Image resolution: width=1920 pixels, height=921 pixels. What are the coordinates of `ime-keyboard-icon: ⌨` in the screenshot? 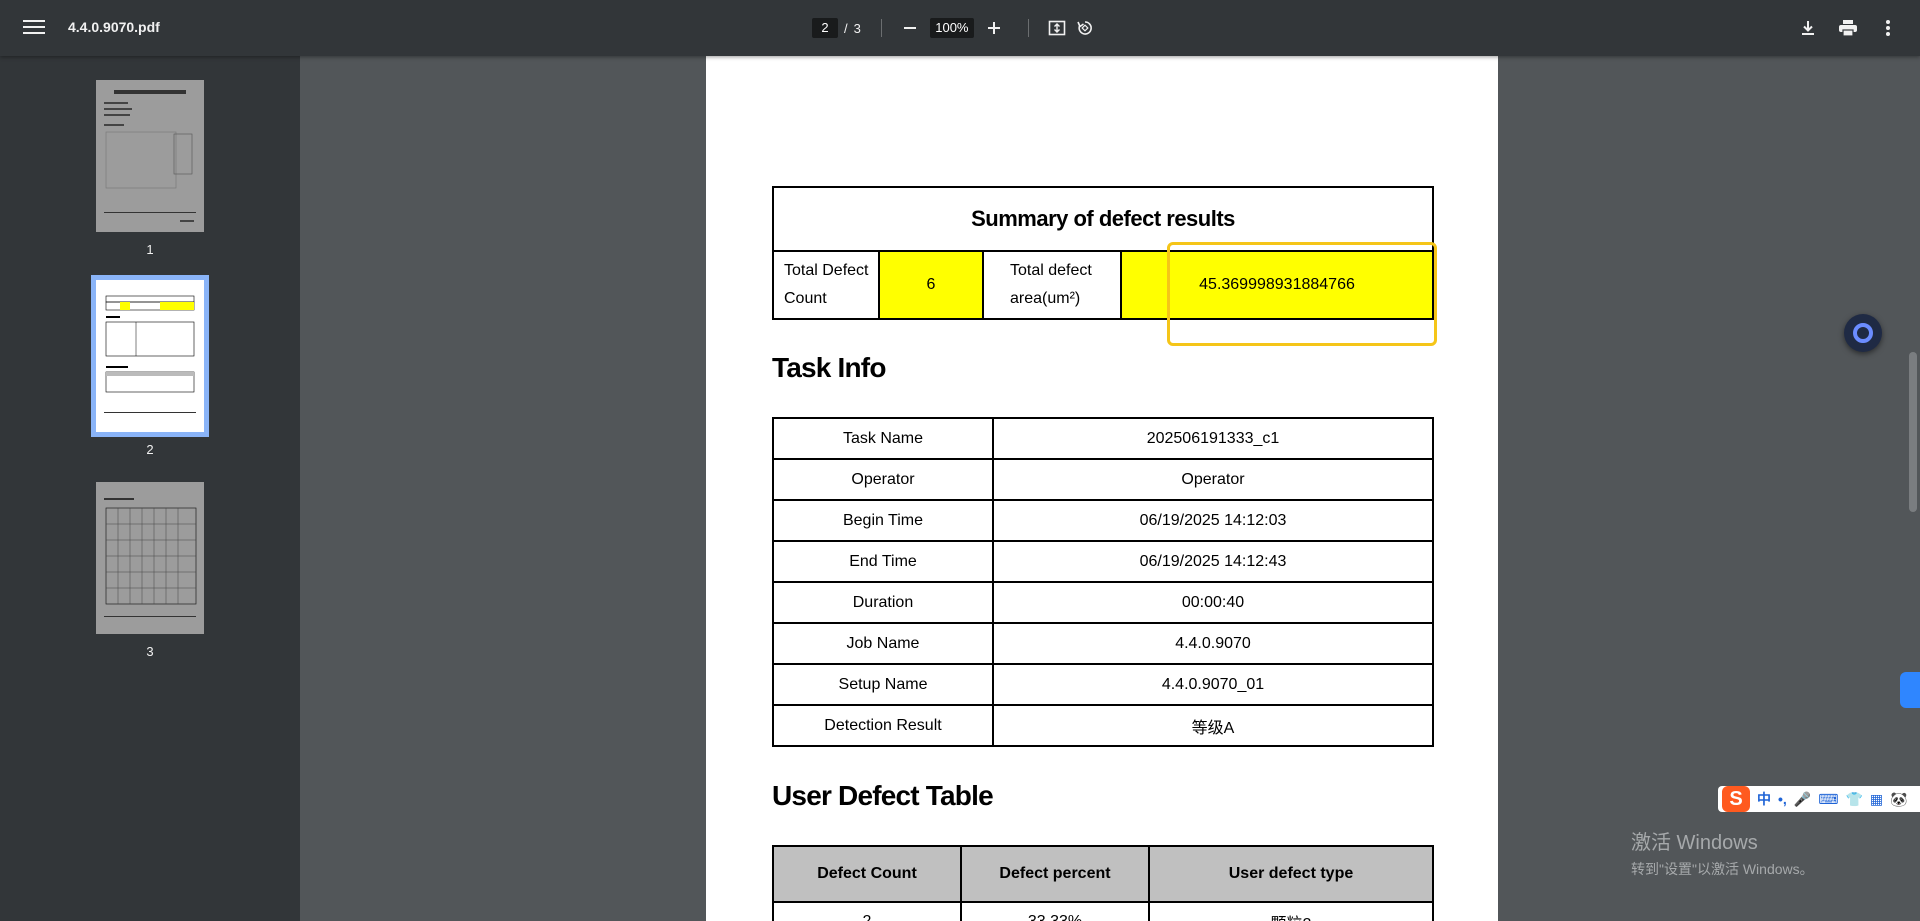 It's located at (1828, 799).